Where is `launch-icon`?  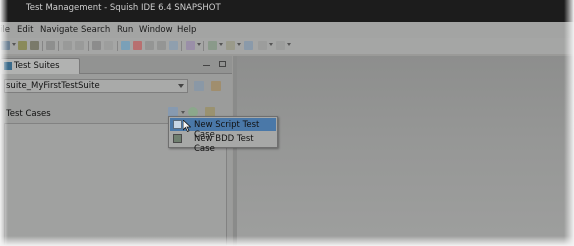 launch-icon is located at coordinates (190, 45).